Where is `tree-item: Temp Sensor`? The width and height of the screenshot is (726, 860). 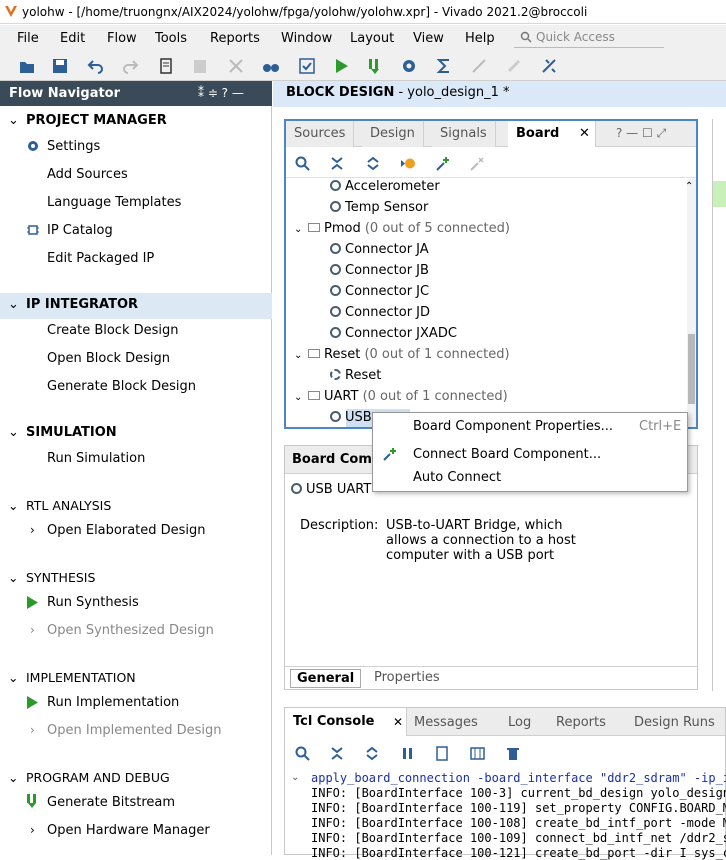
tree-item: Temp Sensor is located at coordinates (379, 207).